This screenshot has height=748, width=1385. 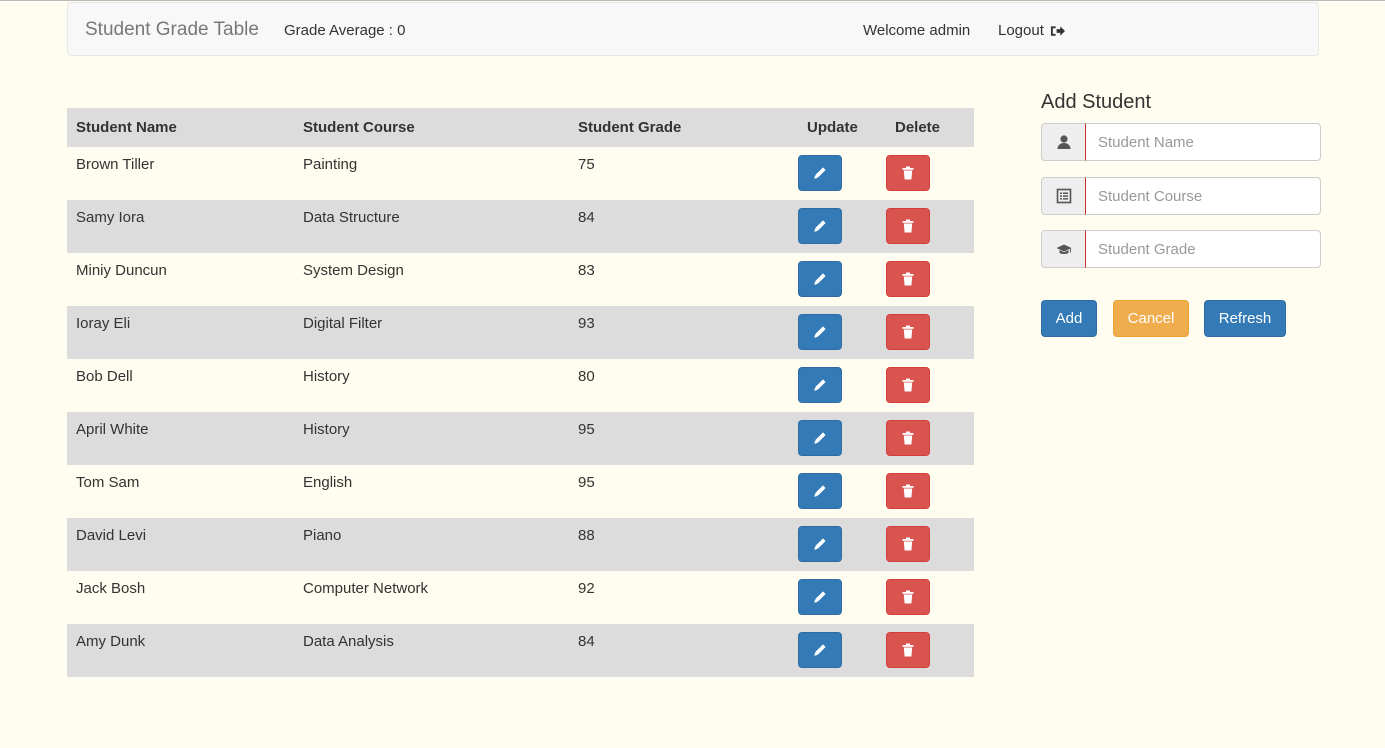 I want to click on table-row: Ioray Eli Digital Filter 93, so click(x=520, y=332).